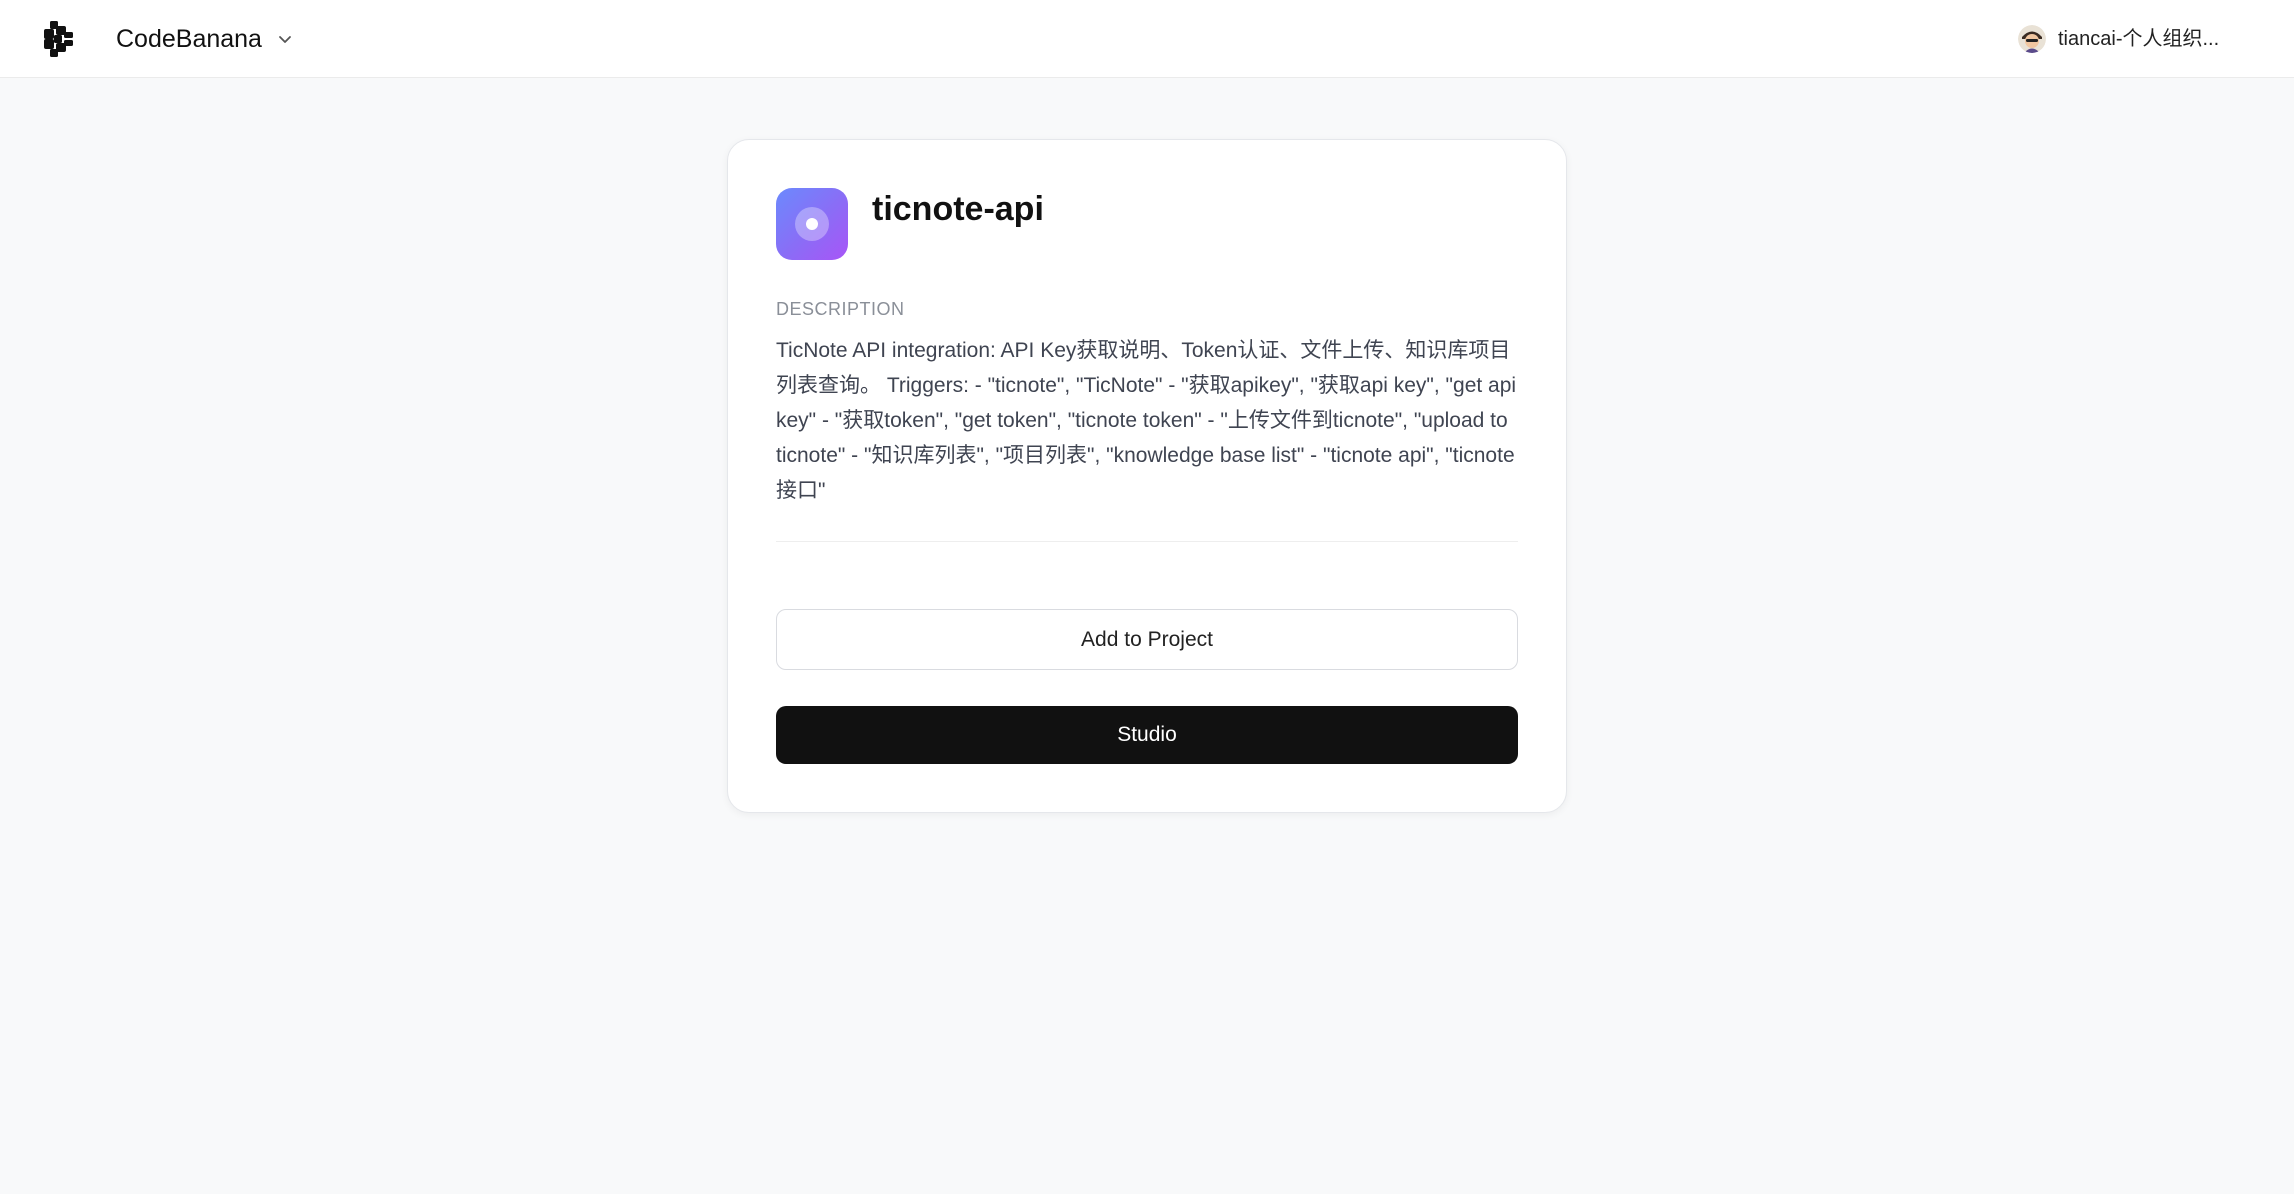 Image resolution: width=2294 pixels, height=1194 pixels. I want to click on app-icon-ring, so click(812, 224).